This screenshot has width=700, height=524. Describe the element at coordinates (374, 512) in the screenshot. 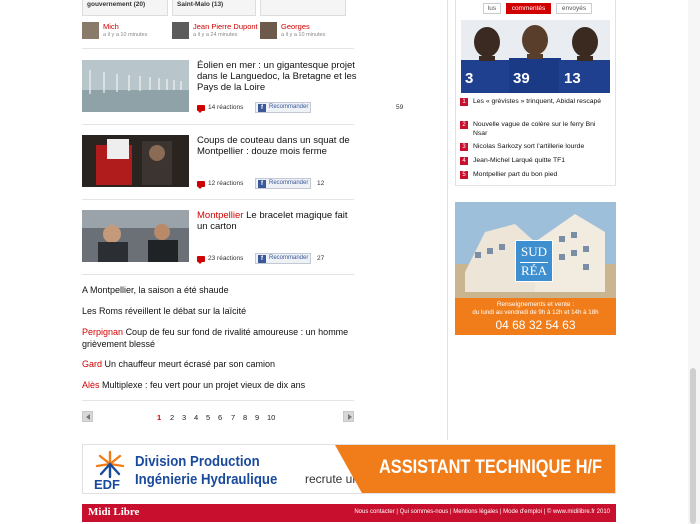

I see `footer-link-contact: Nous contacter` at that location.